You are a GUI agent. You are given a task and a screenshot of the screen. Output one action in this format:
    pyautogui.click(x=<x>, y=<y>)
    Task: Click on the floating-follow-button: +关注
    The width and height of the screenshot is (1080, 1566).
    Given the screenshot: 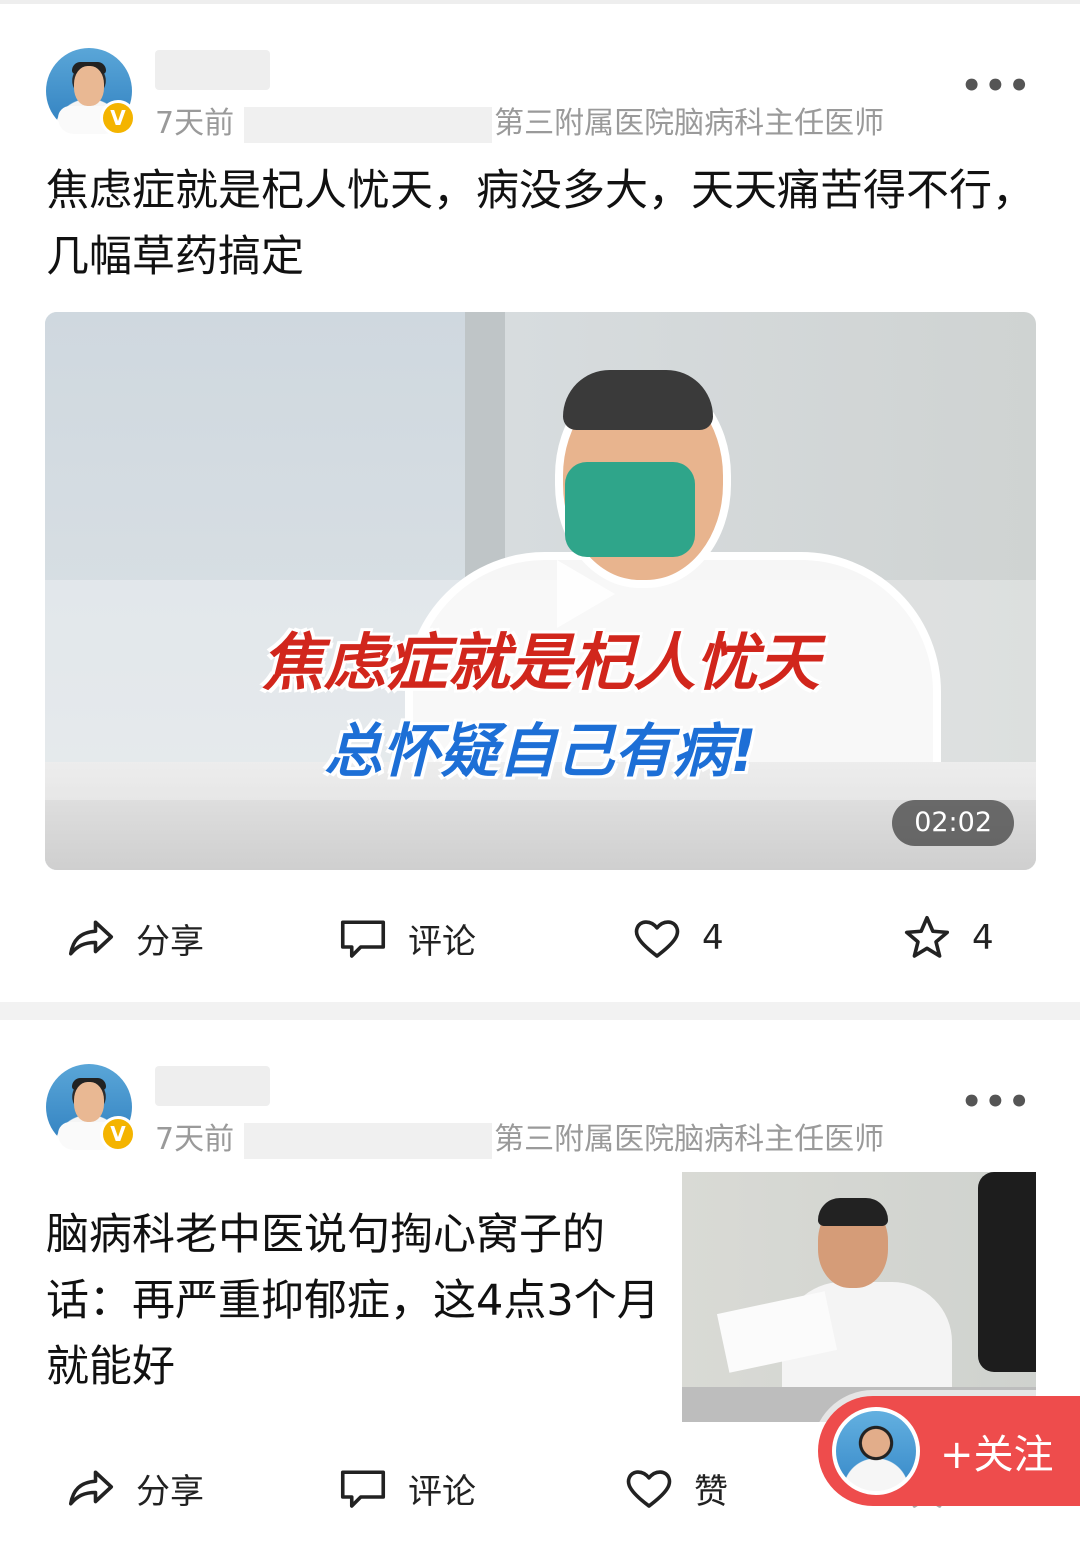 What is the action you would take?
    pyautogui.click(x=949, y=1451)
    